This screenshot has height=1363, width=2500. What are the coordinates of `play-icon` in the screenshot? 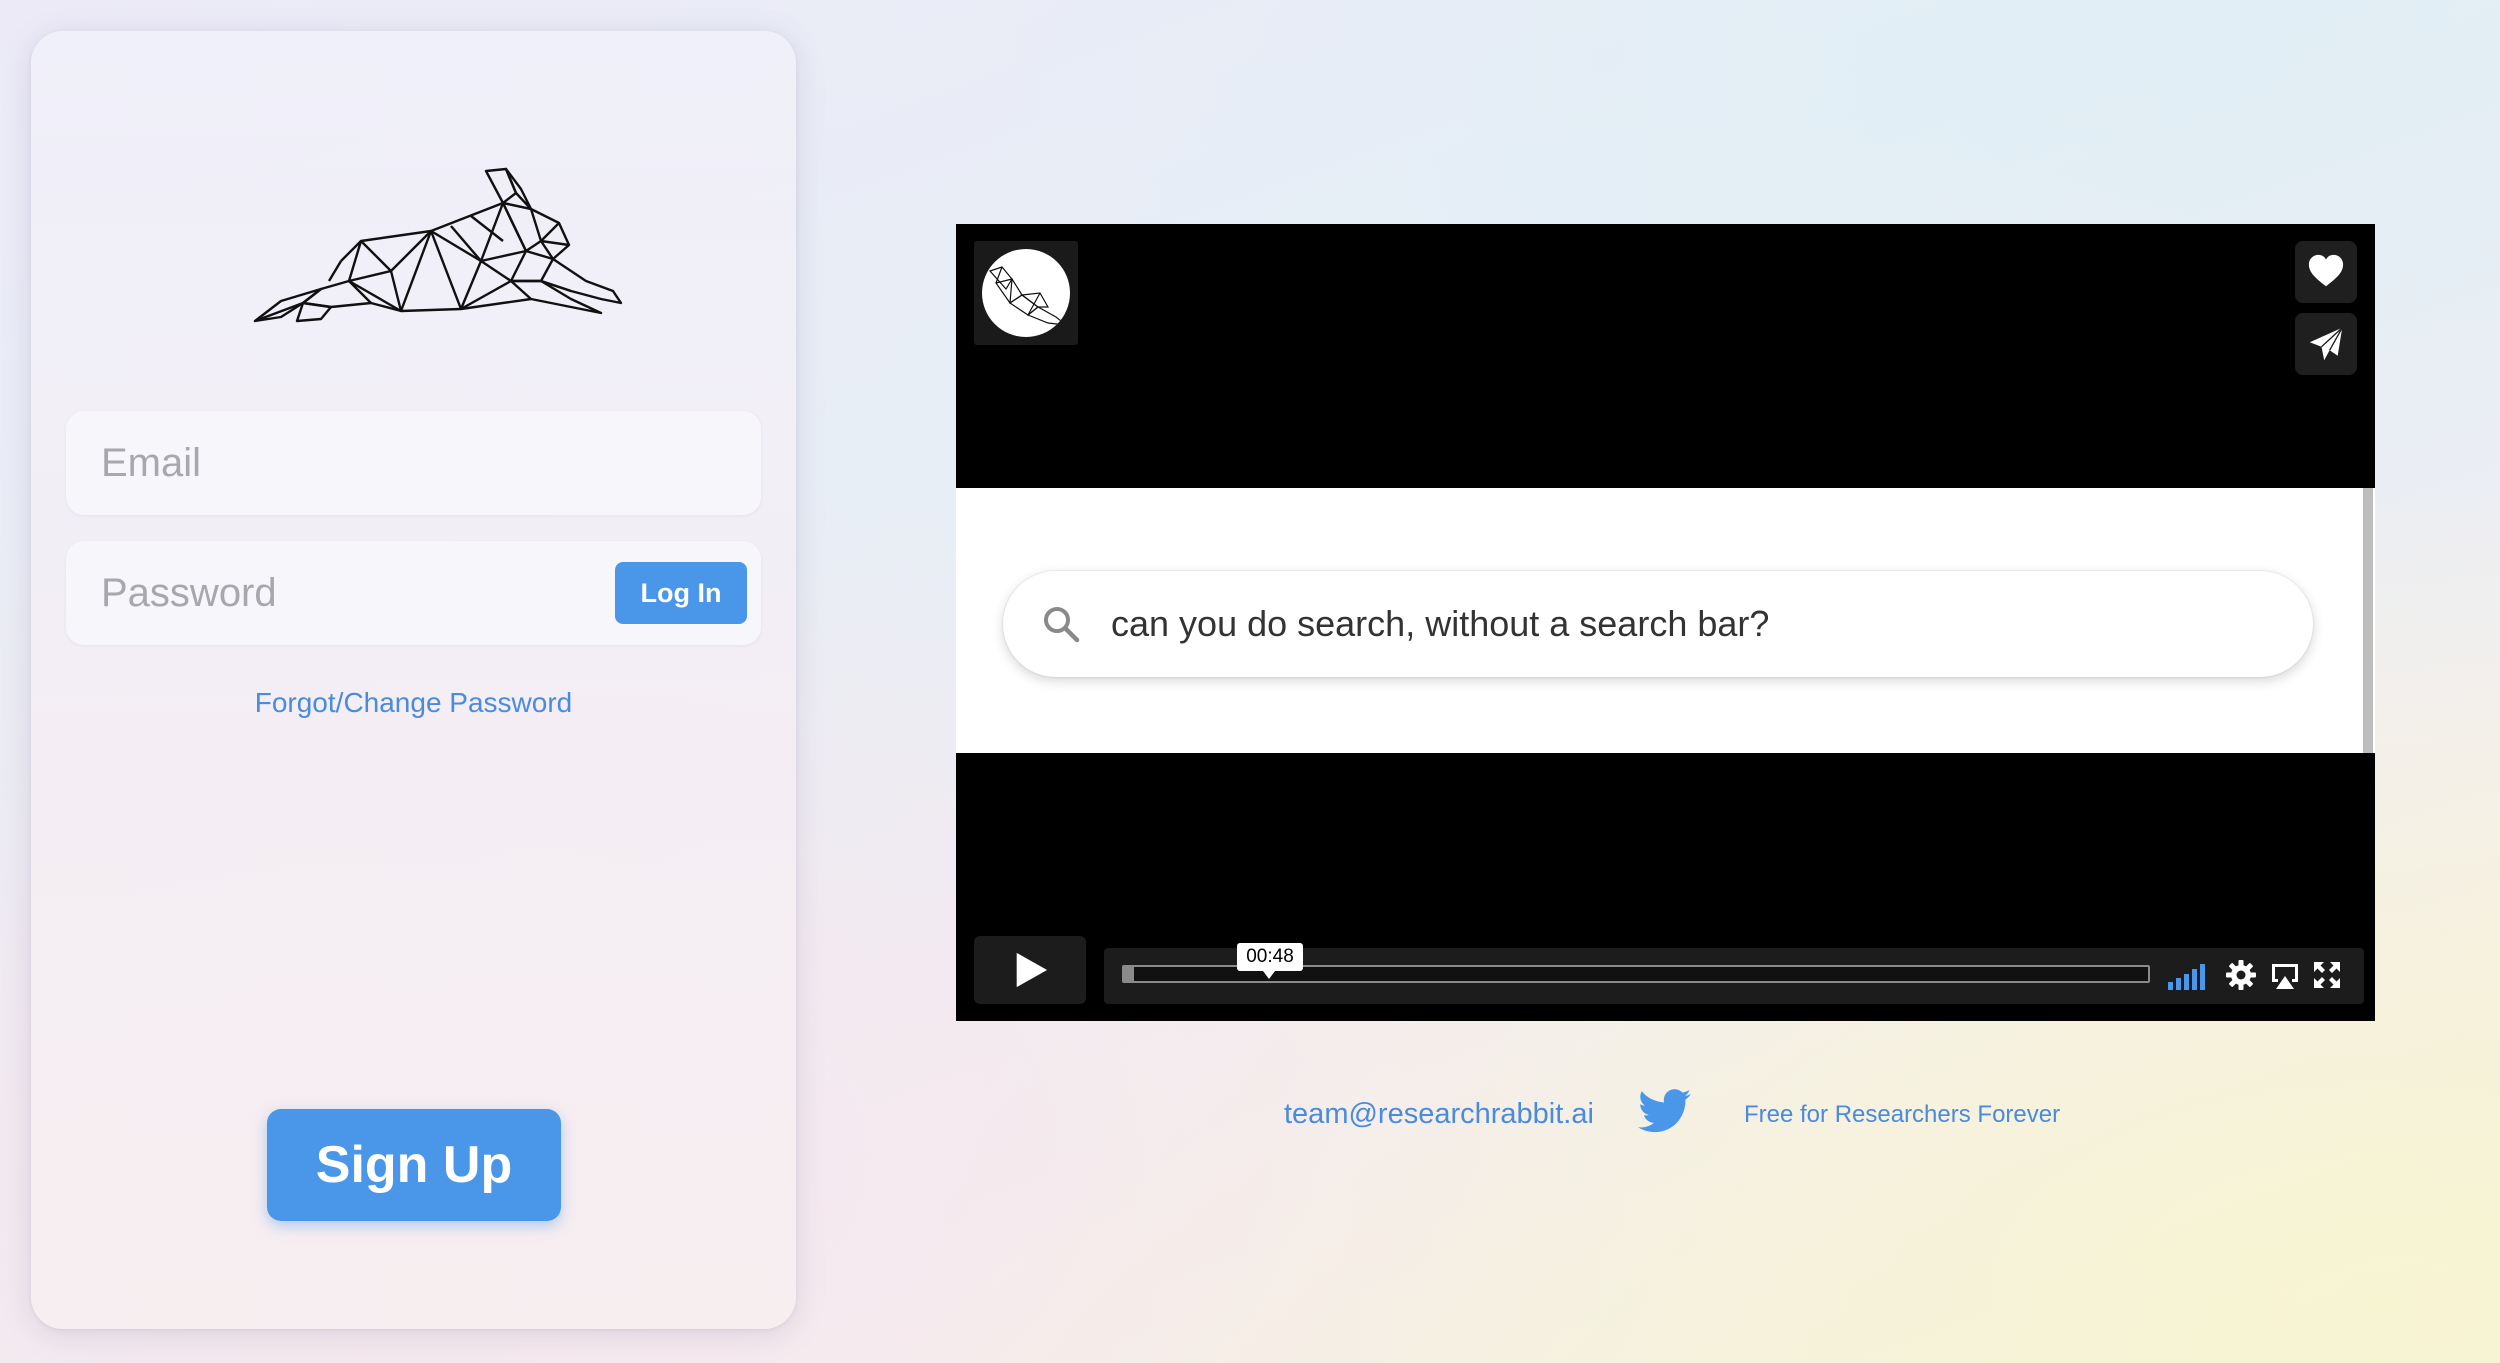 It's located at (1032, 970).